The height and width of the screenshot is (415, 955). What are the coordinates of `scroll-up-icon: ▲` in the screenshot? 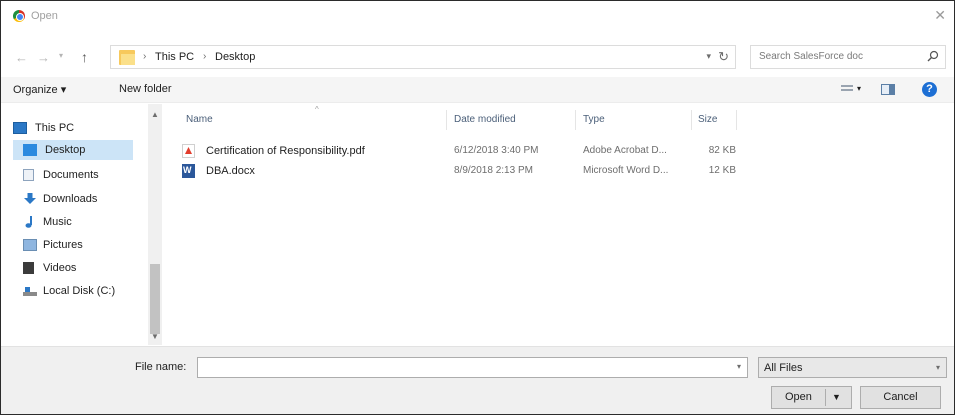 It's located at (155, 114).